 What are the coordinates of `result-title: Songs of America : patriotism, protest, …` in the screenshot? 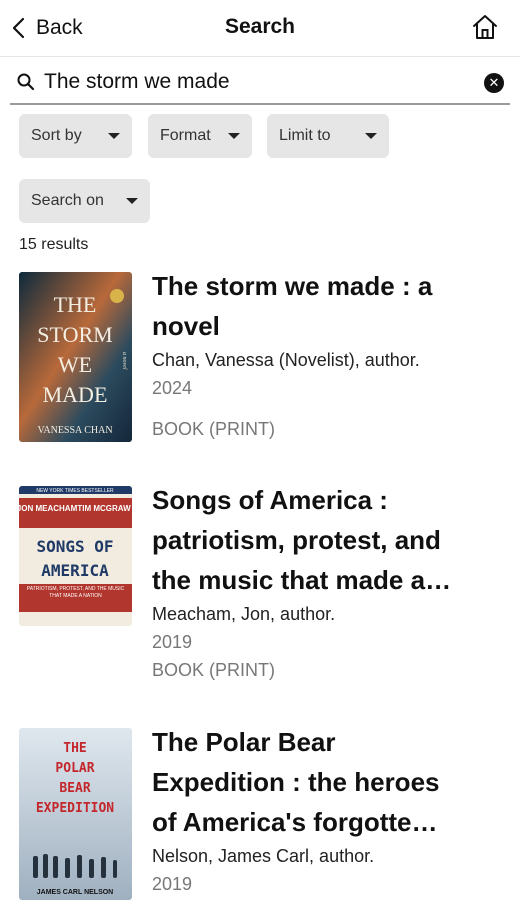 It's located at (302, 540).